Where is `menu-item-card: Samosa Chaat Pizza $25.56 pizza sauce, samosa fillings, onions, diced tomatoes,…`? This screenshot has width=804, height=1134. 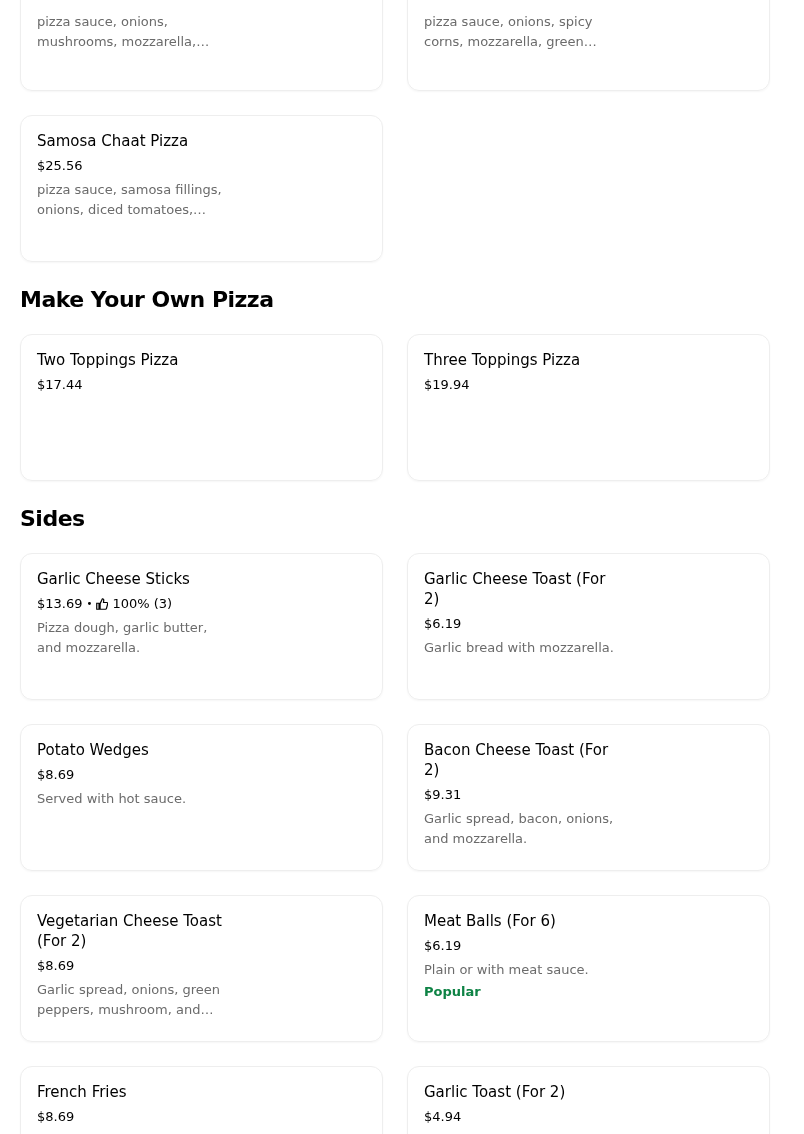
menu-item-card: Samosa Chaat Pizza $25.56 pizza sauce, samosa fillings, onions, diced tomatoes,… is located at coordinates (201, 188).